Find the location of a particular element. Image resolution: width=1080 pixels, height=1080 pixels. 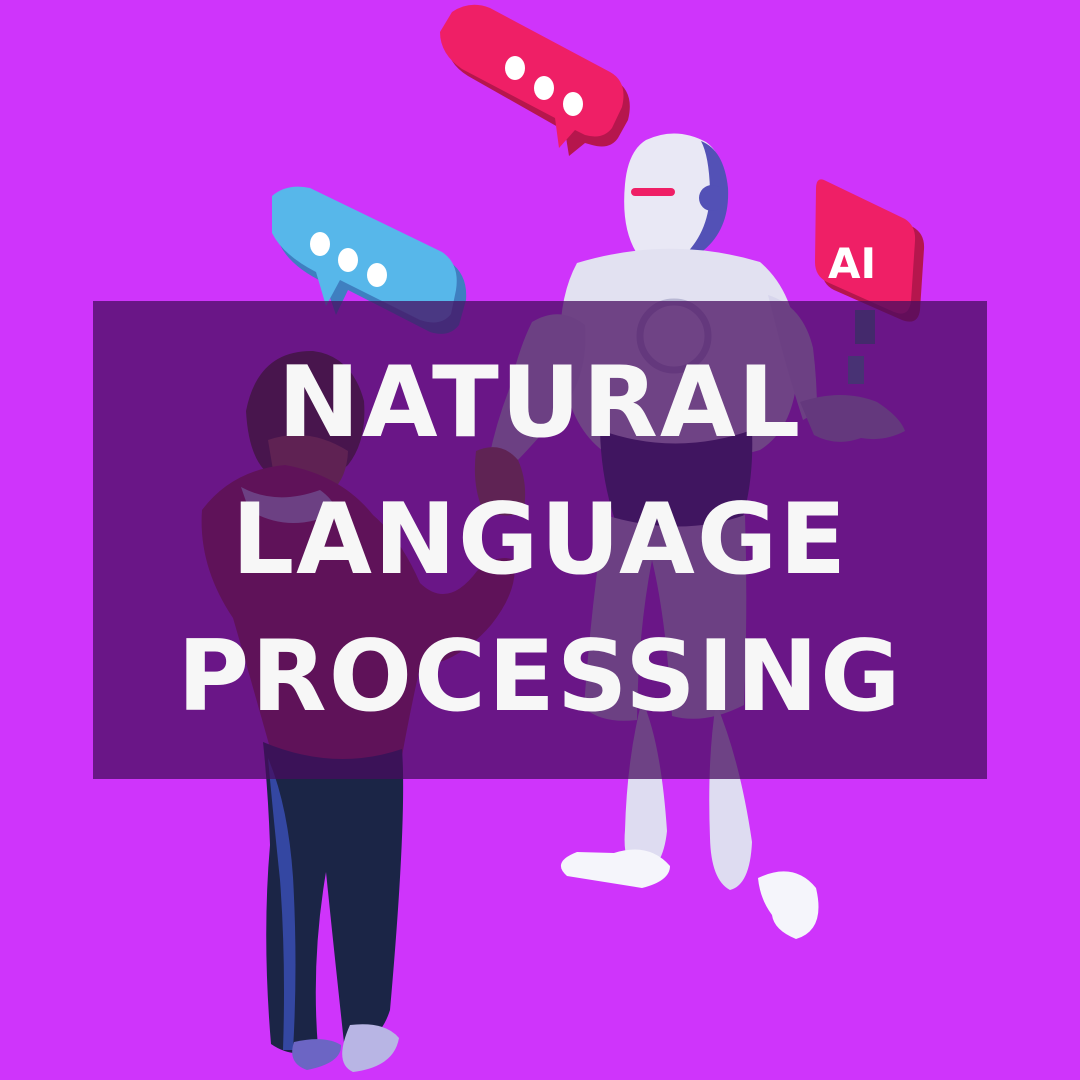

title-line-language: LANGUAGE is located at coordinates (540, 539).